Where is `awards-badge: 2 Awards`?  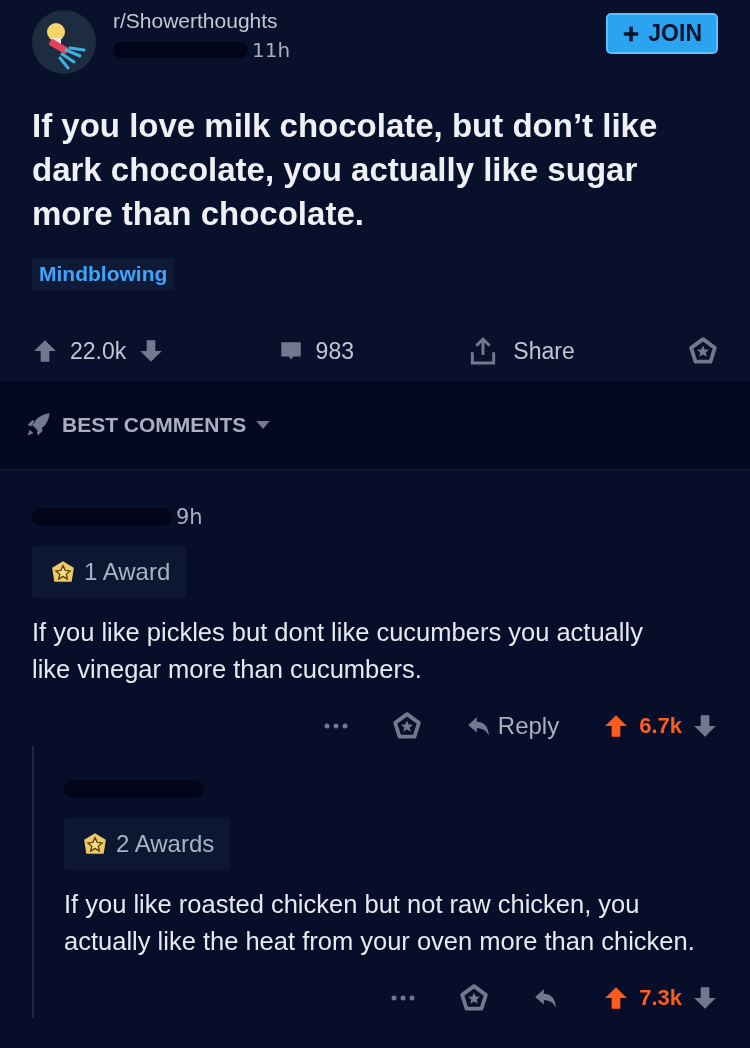
awards-badge: 2 Awards is located at coordinates (147, 844).